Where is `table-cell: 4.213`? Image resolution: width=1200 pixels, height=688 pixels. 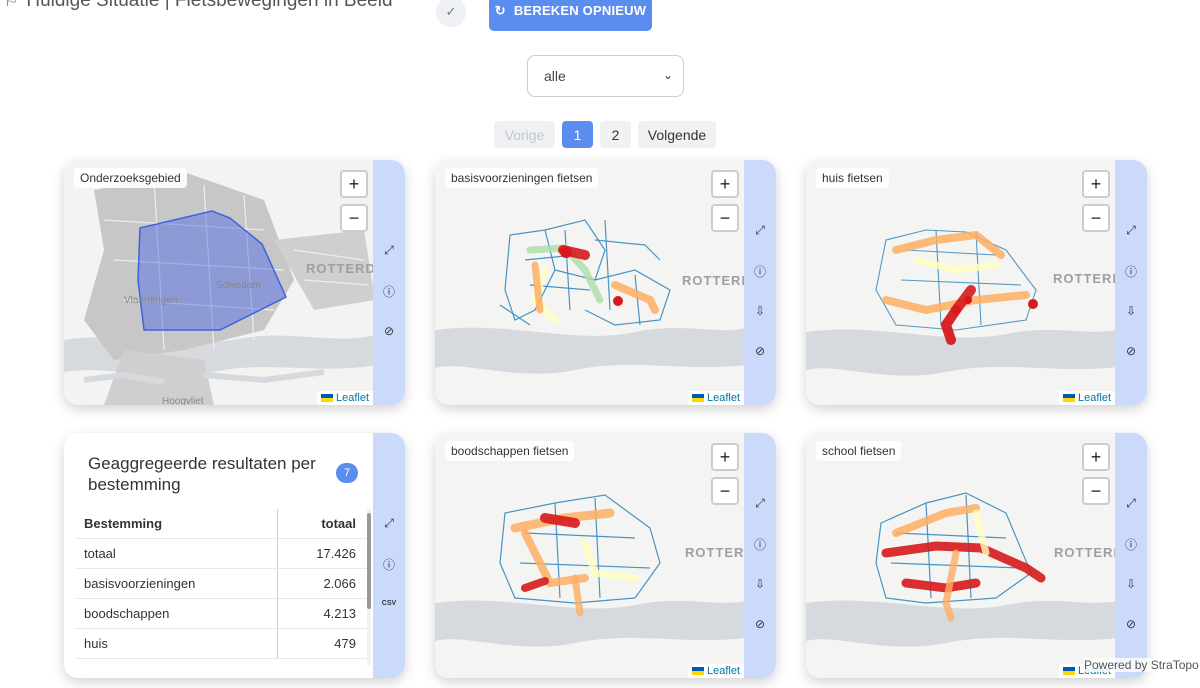
table-cell: 4.213 is located at coordinates (339, 613).